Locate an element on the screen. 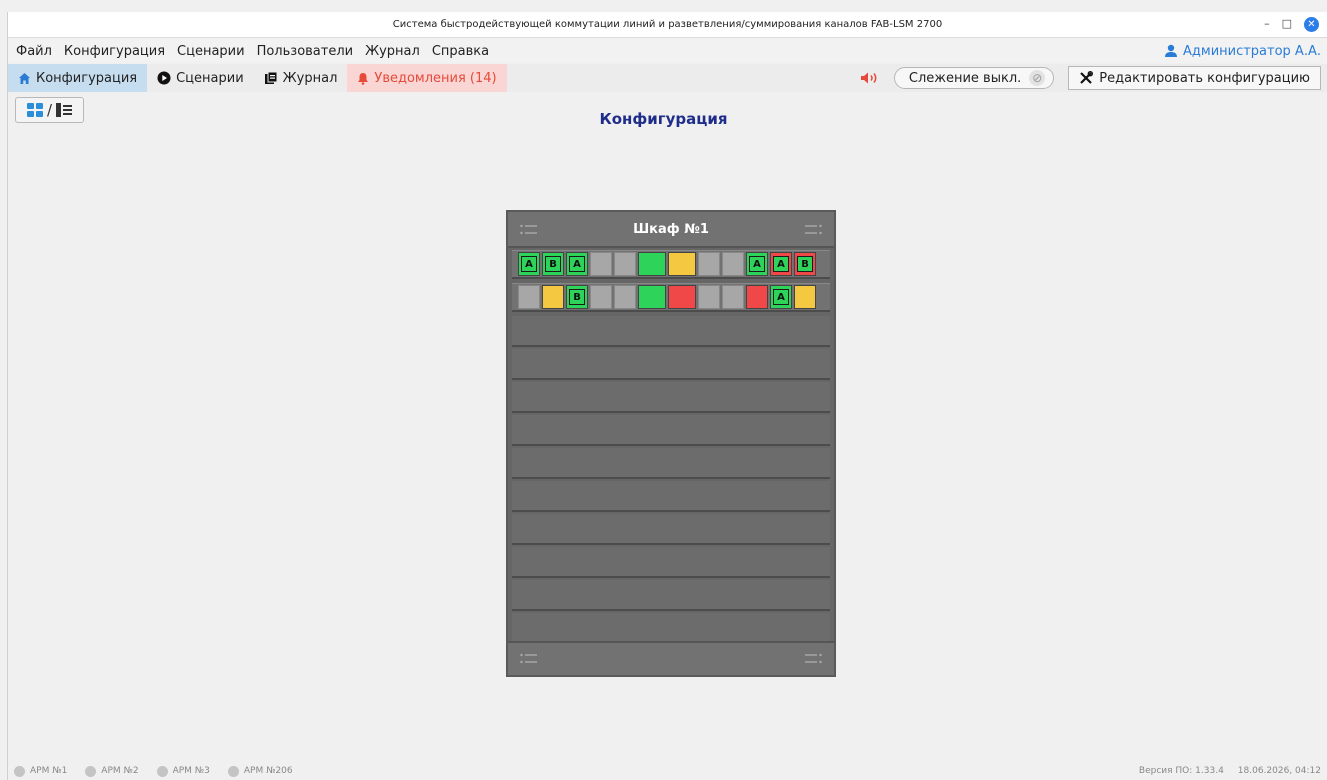 This screenshot has width=1327, height=780. menu-configuration: Конфигурация is located at coordinates (114, 51).